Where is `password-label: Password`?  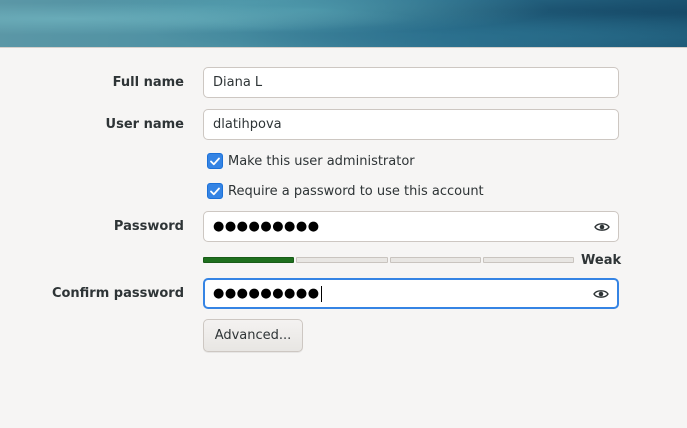
password-label: Password is located at coordinates (148, 226).